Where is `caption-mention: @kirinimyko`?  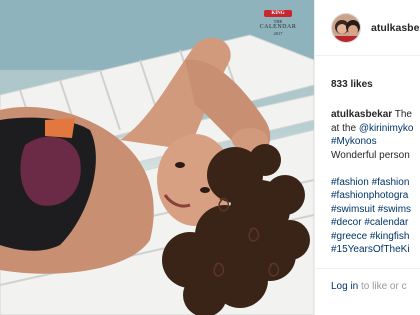
caption-mention: @kirinimyko is located at coordinates (386, 128).